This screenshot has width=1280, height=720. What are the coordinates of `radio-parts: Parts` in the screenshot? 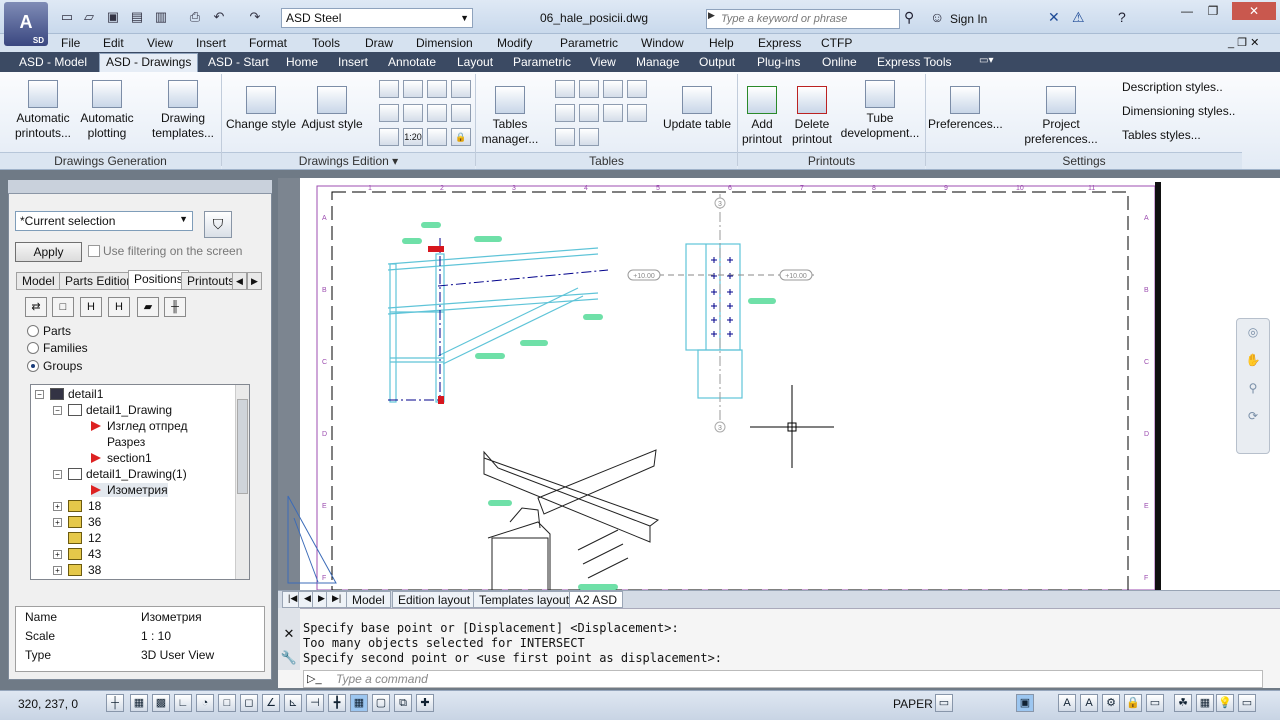 It's located at (49, 331).